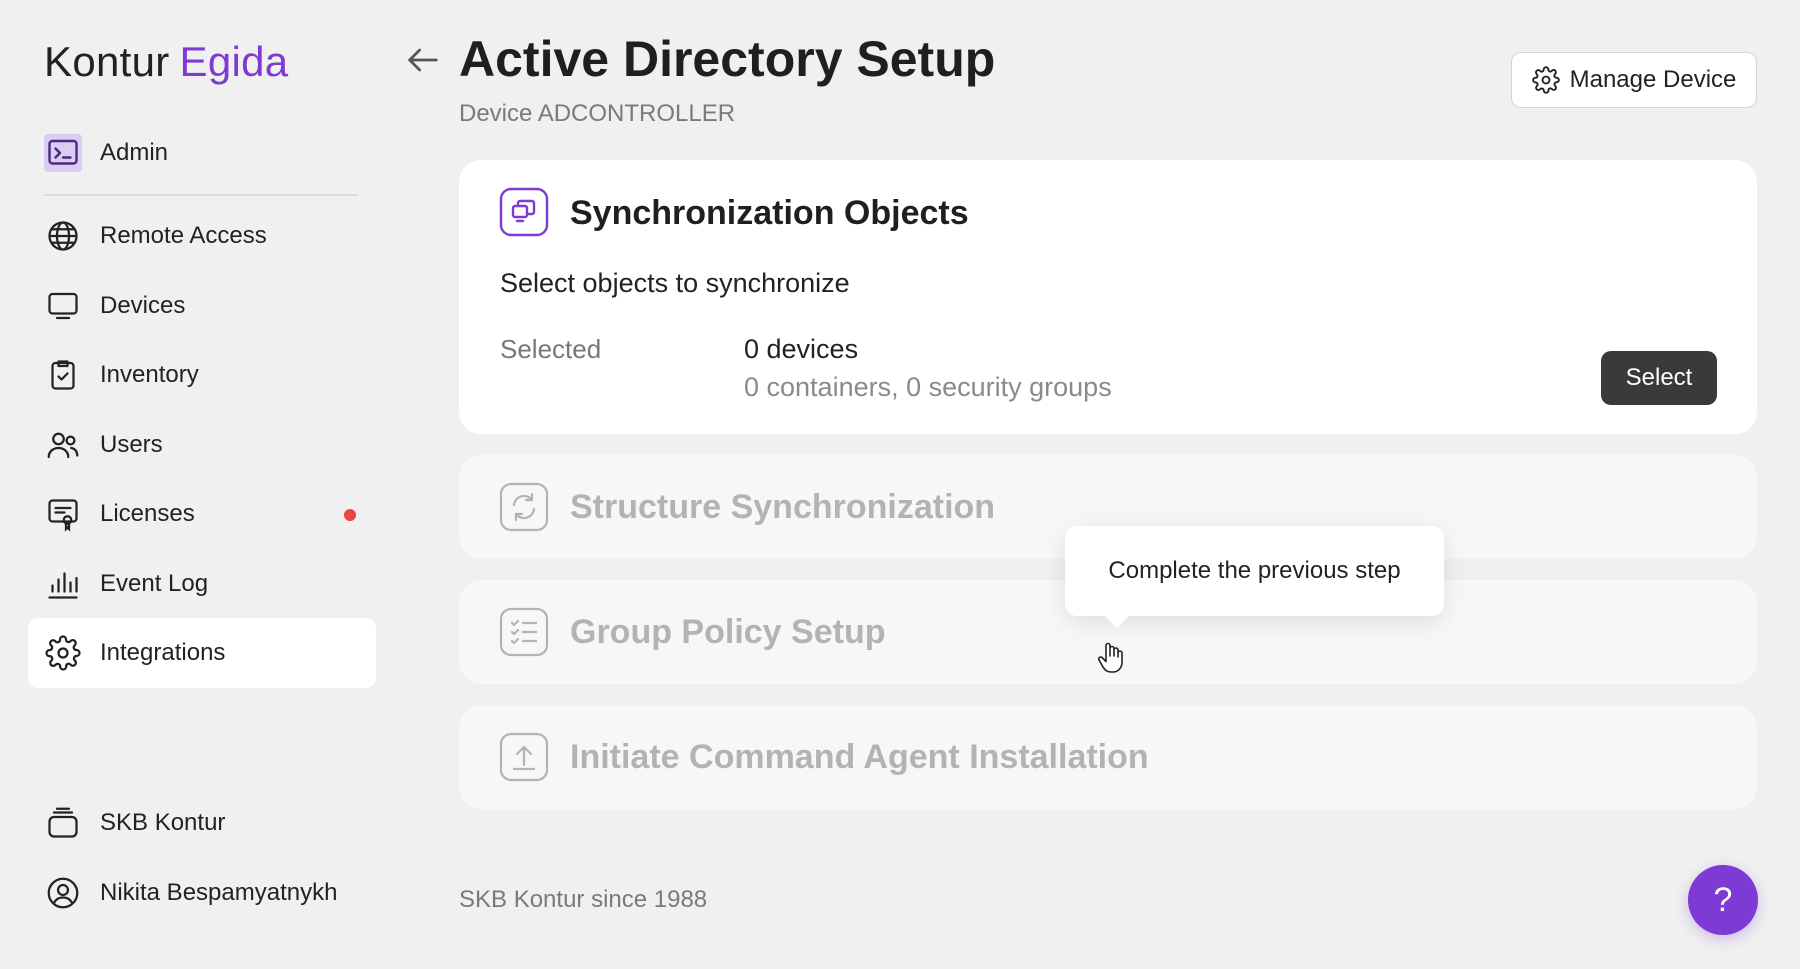  I want to click on step-title: Initiate Command Agent Installation, so click(859, 757).